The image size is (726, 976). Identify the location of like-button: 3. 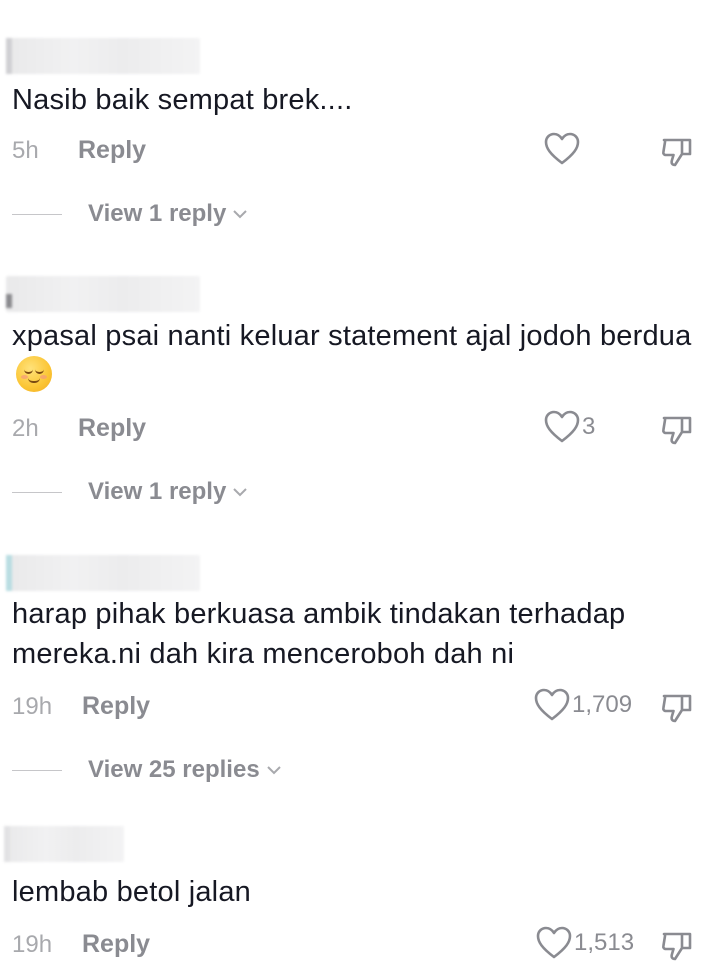
(569, 427).